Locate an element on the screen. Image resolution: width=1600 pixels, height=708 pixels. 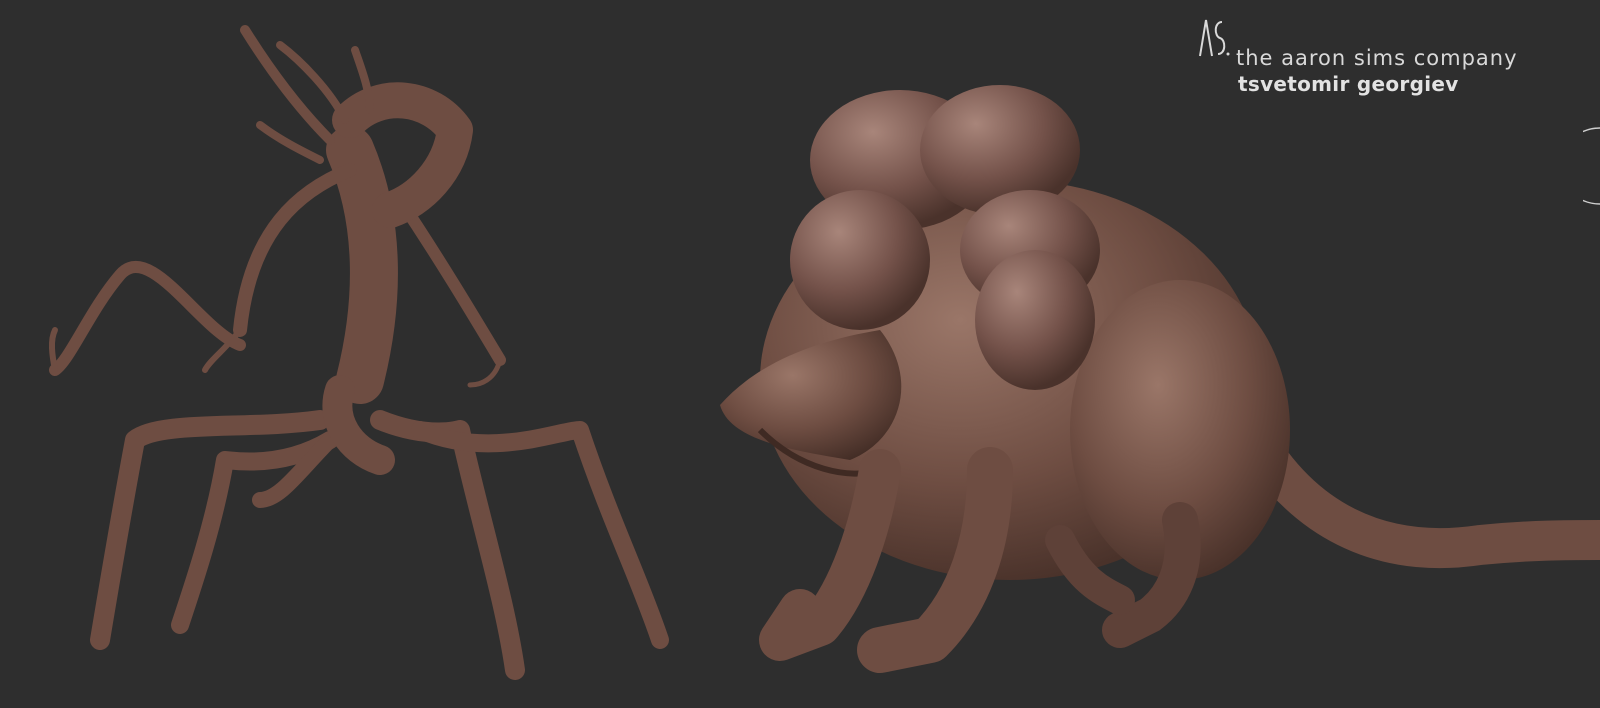
edge-circle-outline is located at coordinates (1591, 166).